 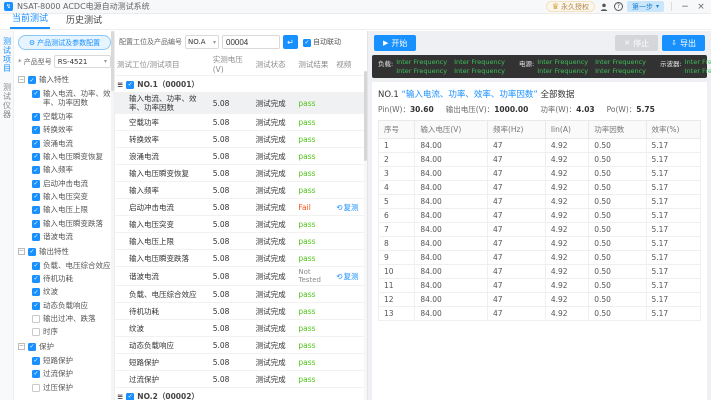 I want to click on sidebar-scrollbar, so click(x=112, y=215).